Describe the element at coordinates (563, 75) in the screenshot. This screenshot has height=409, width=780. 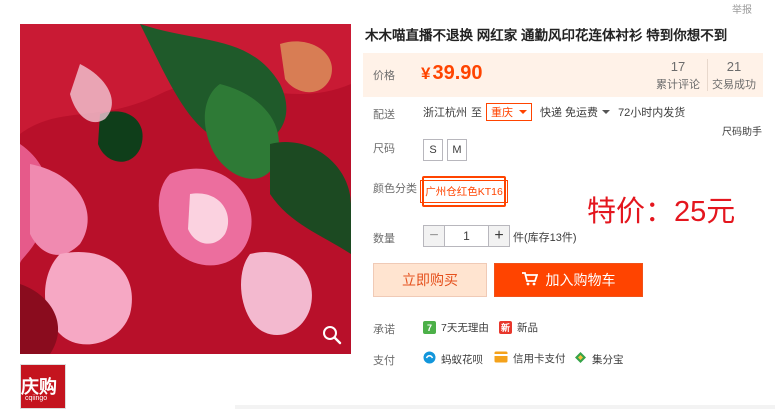
I see `price-panel: 价格 ¥39.90 17 累计评论 21 交易成功` at that location.